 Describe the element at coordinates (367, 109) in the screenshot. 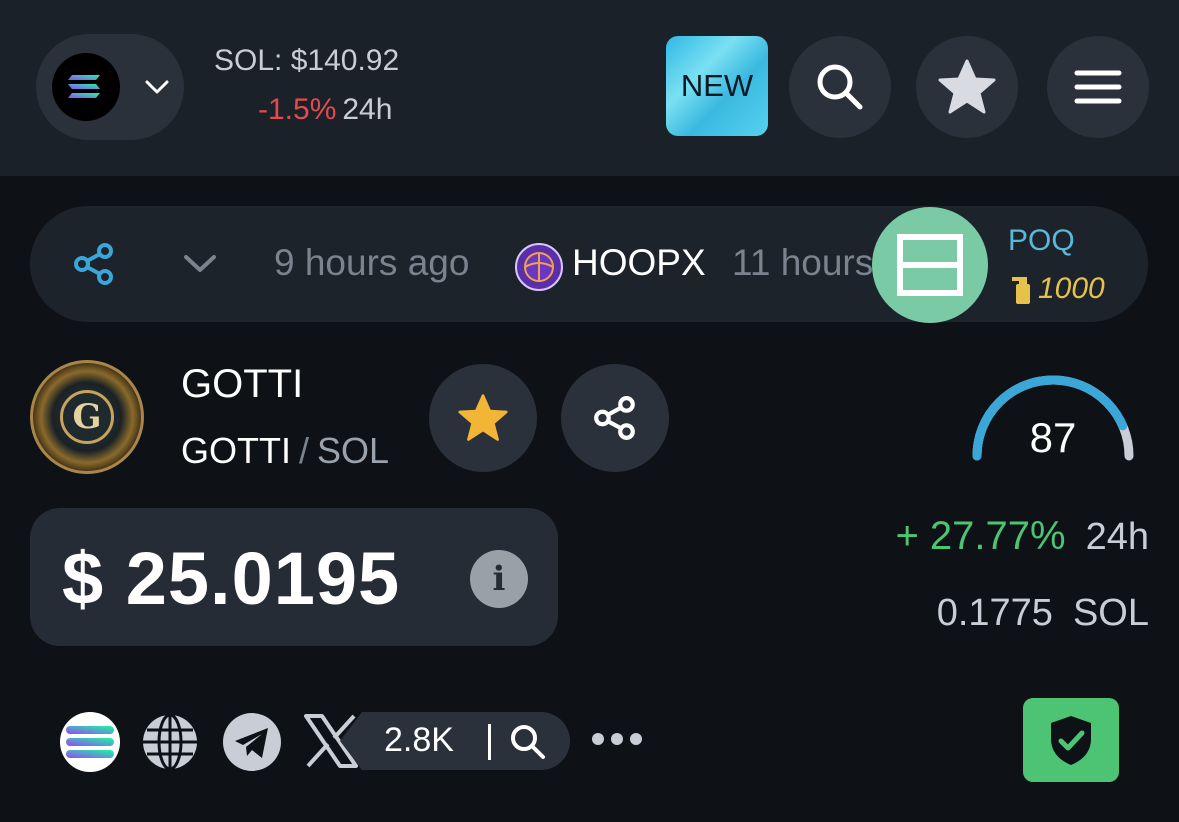

I see `sol-change-period: 24h` at that location.